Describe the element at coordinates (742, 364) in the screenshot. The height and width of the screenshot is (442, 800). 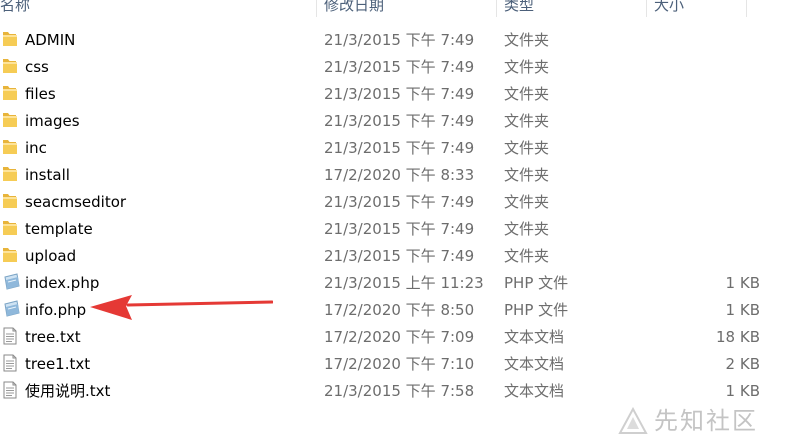
I see `file-size: 2 KB` at that location.